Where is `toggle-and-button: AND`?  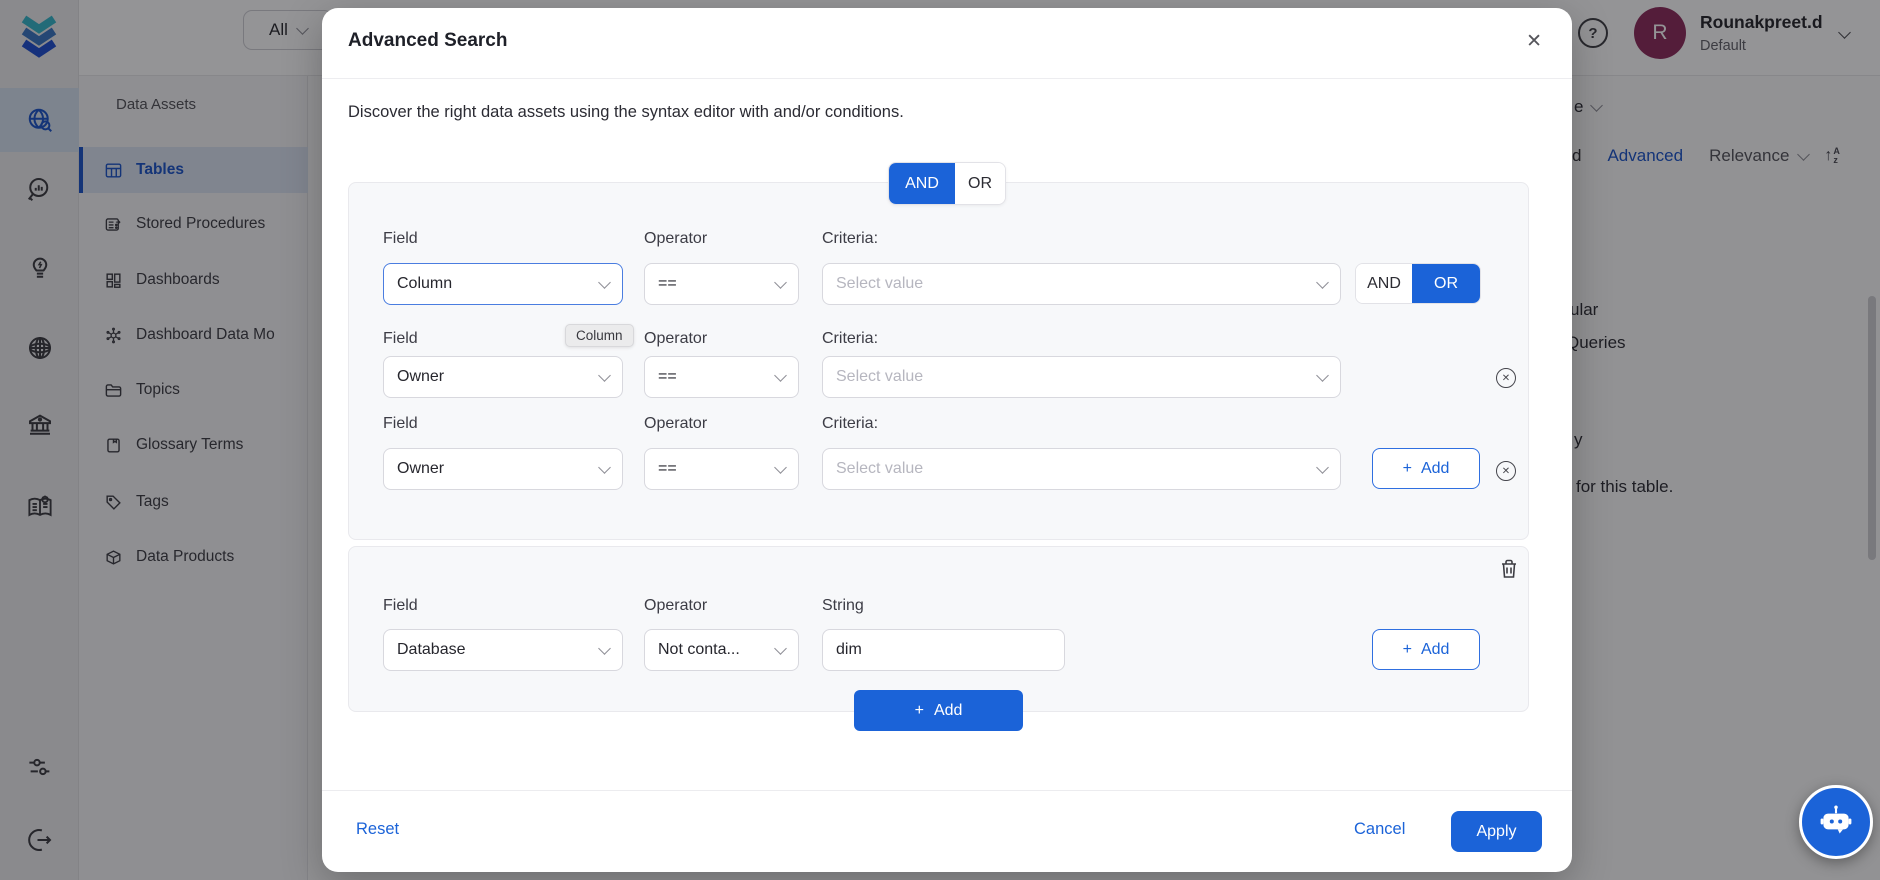 toggle-and-button: AND is located at coordinates (922, 183).